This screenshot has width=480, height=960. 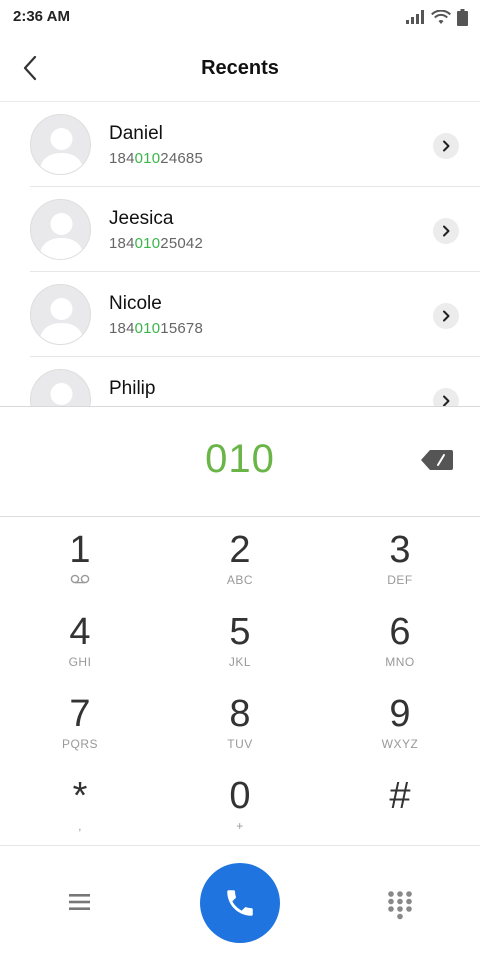 I want to click on call-button, so click(x=240, y=903).